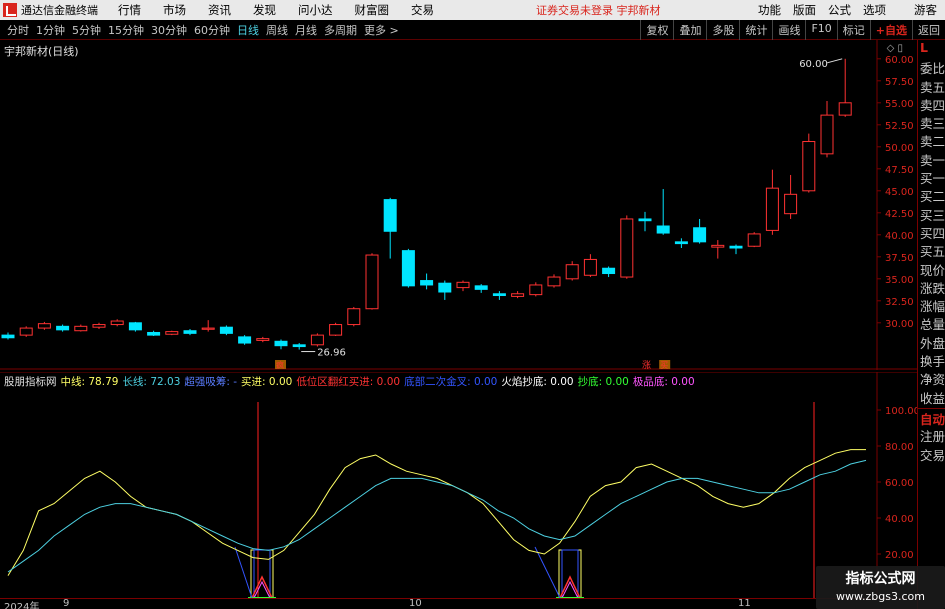 The image size is (945, 609). What do you see at coordinates (212, 30) in the screenshot?
I see `period-60min: 60分钟` at bounding box center [212, 30].